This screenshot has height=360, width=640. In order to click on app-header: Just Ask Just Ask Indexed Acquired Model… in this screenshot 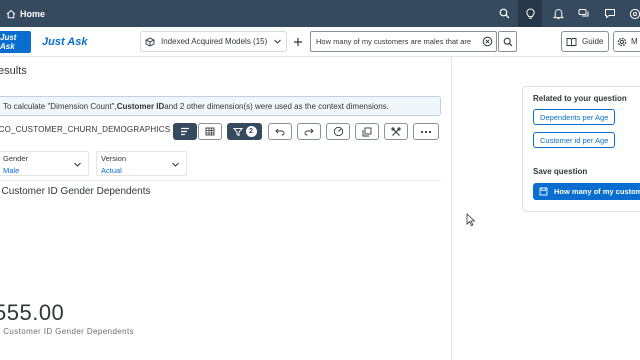, I will do `click(320, 42)`.